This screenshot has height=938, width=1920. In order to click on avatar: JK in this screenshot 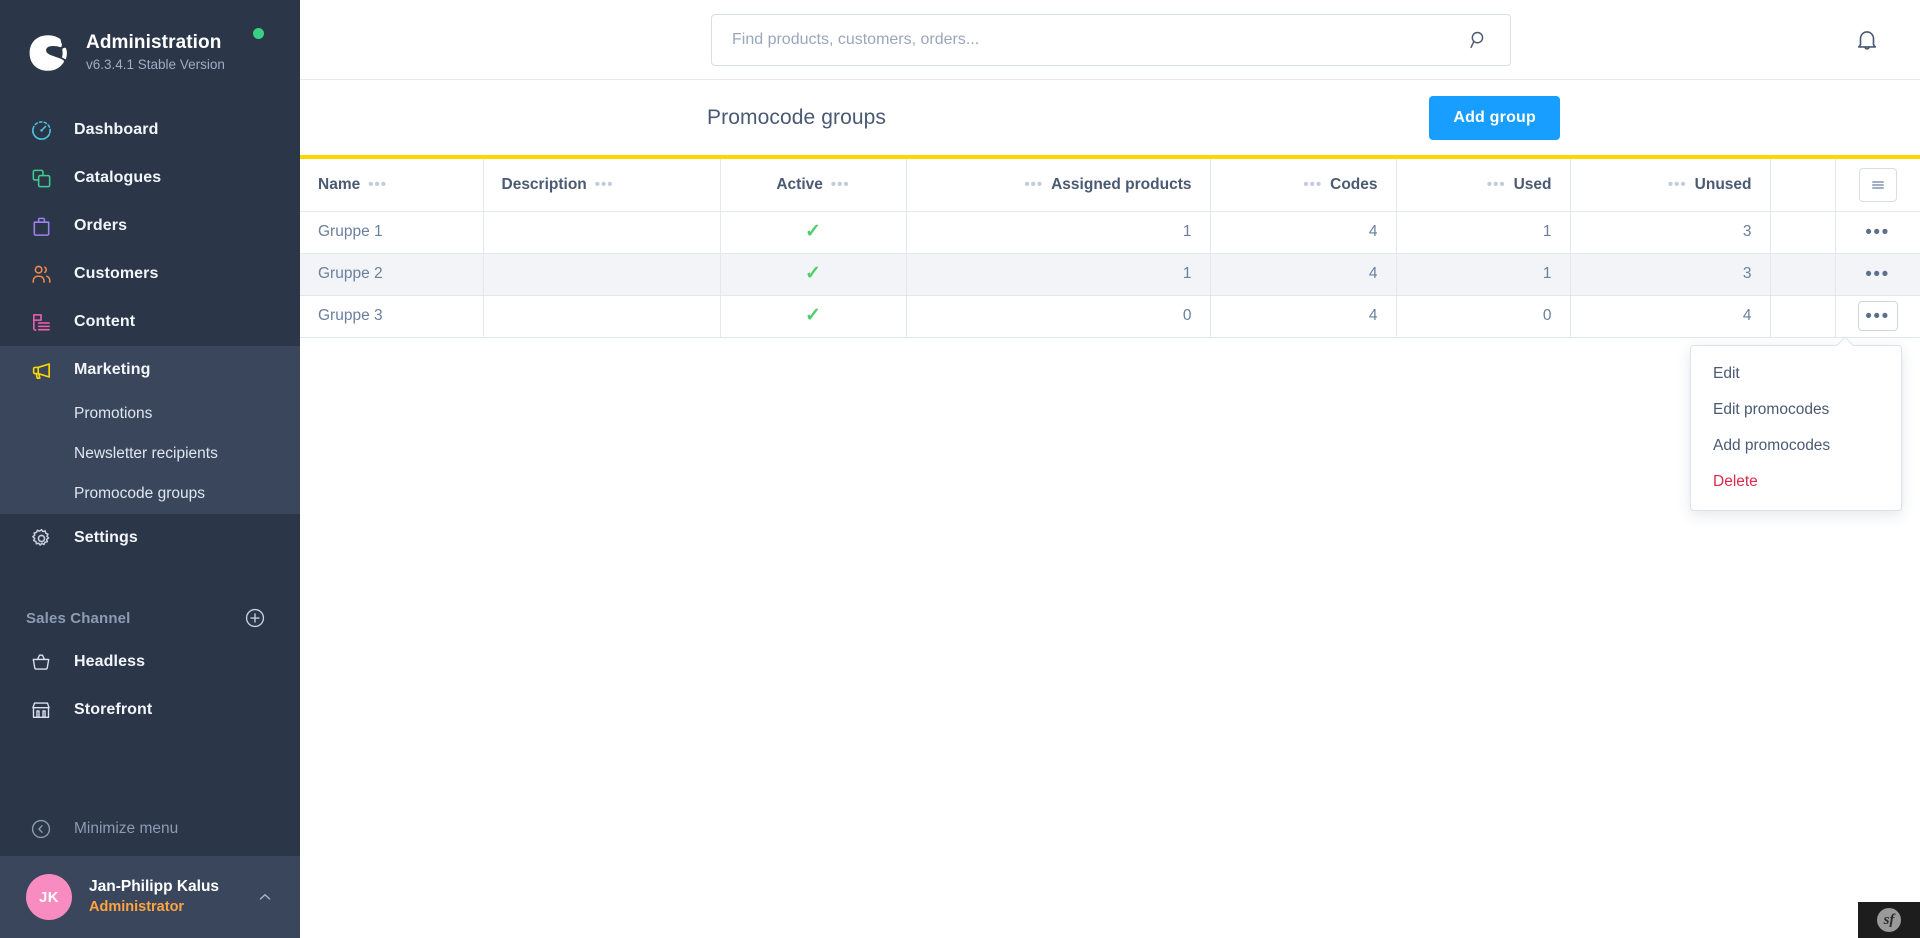, I will do `click(49, 897)`.